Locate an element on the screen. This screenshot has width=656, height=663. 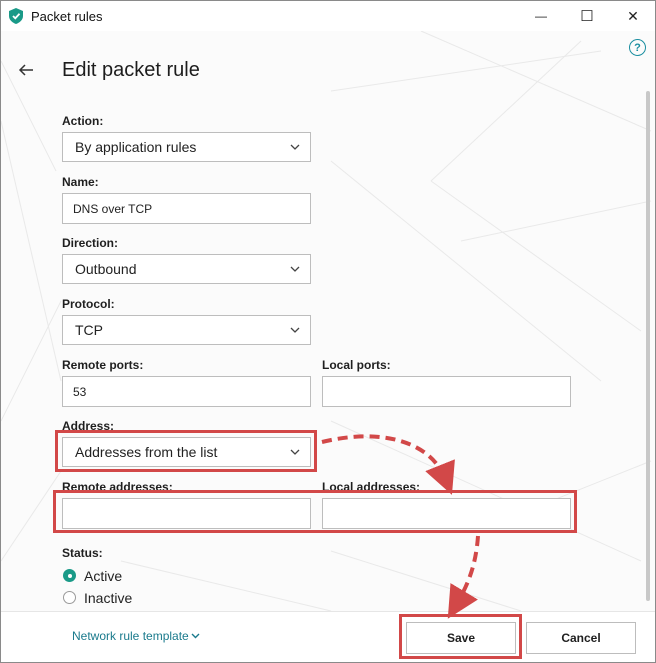
remote-ports-field: 53 is located at coordinates (186, 391).